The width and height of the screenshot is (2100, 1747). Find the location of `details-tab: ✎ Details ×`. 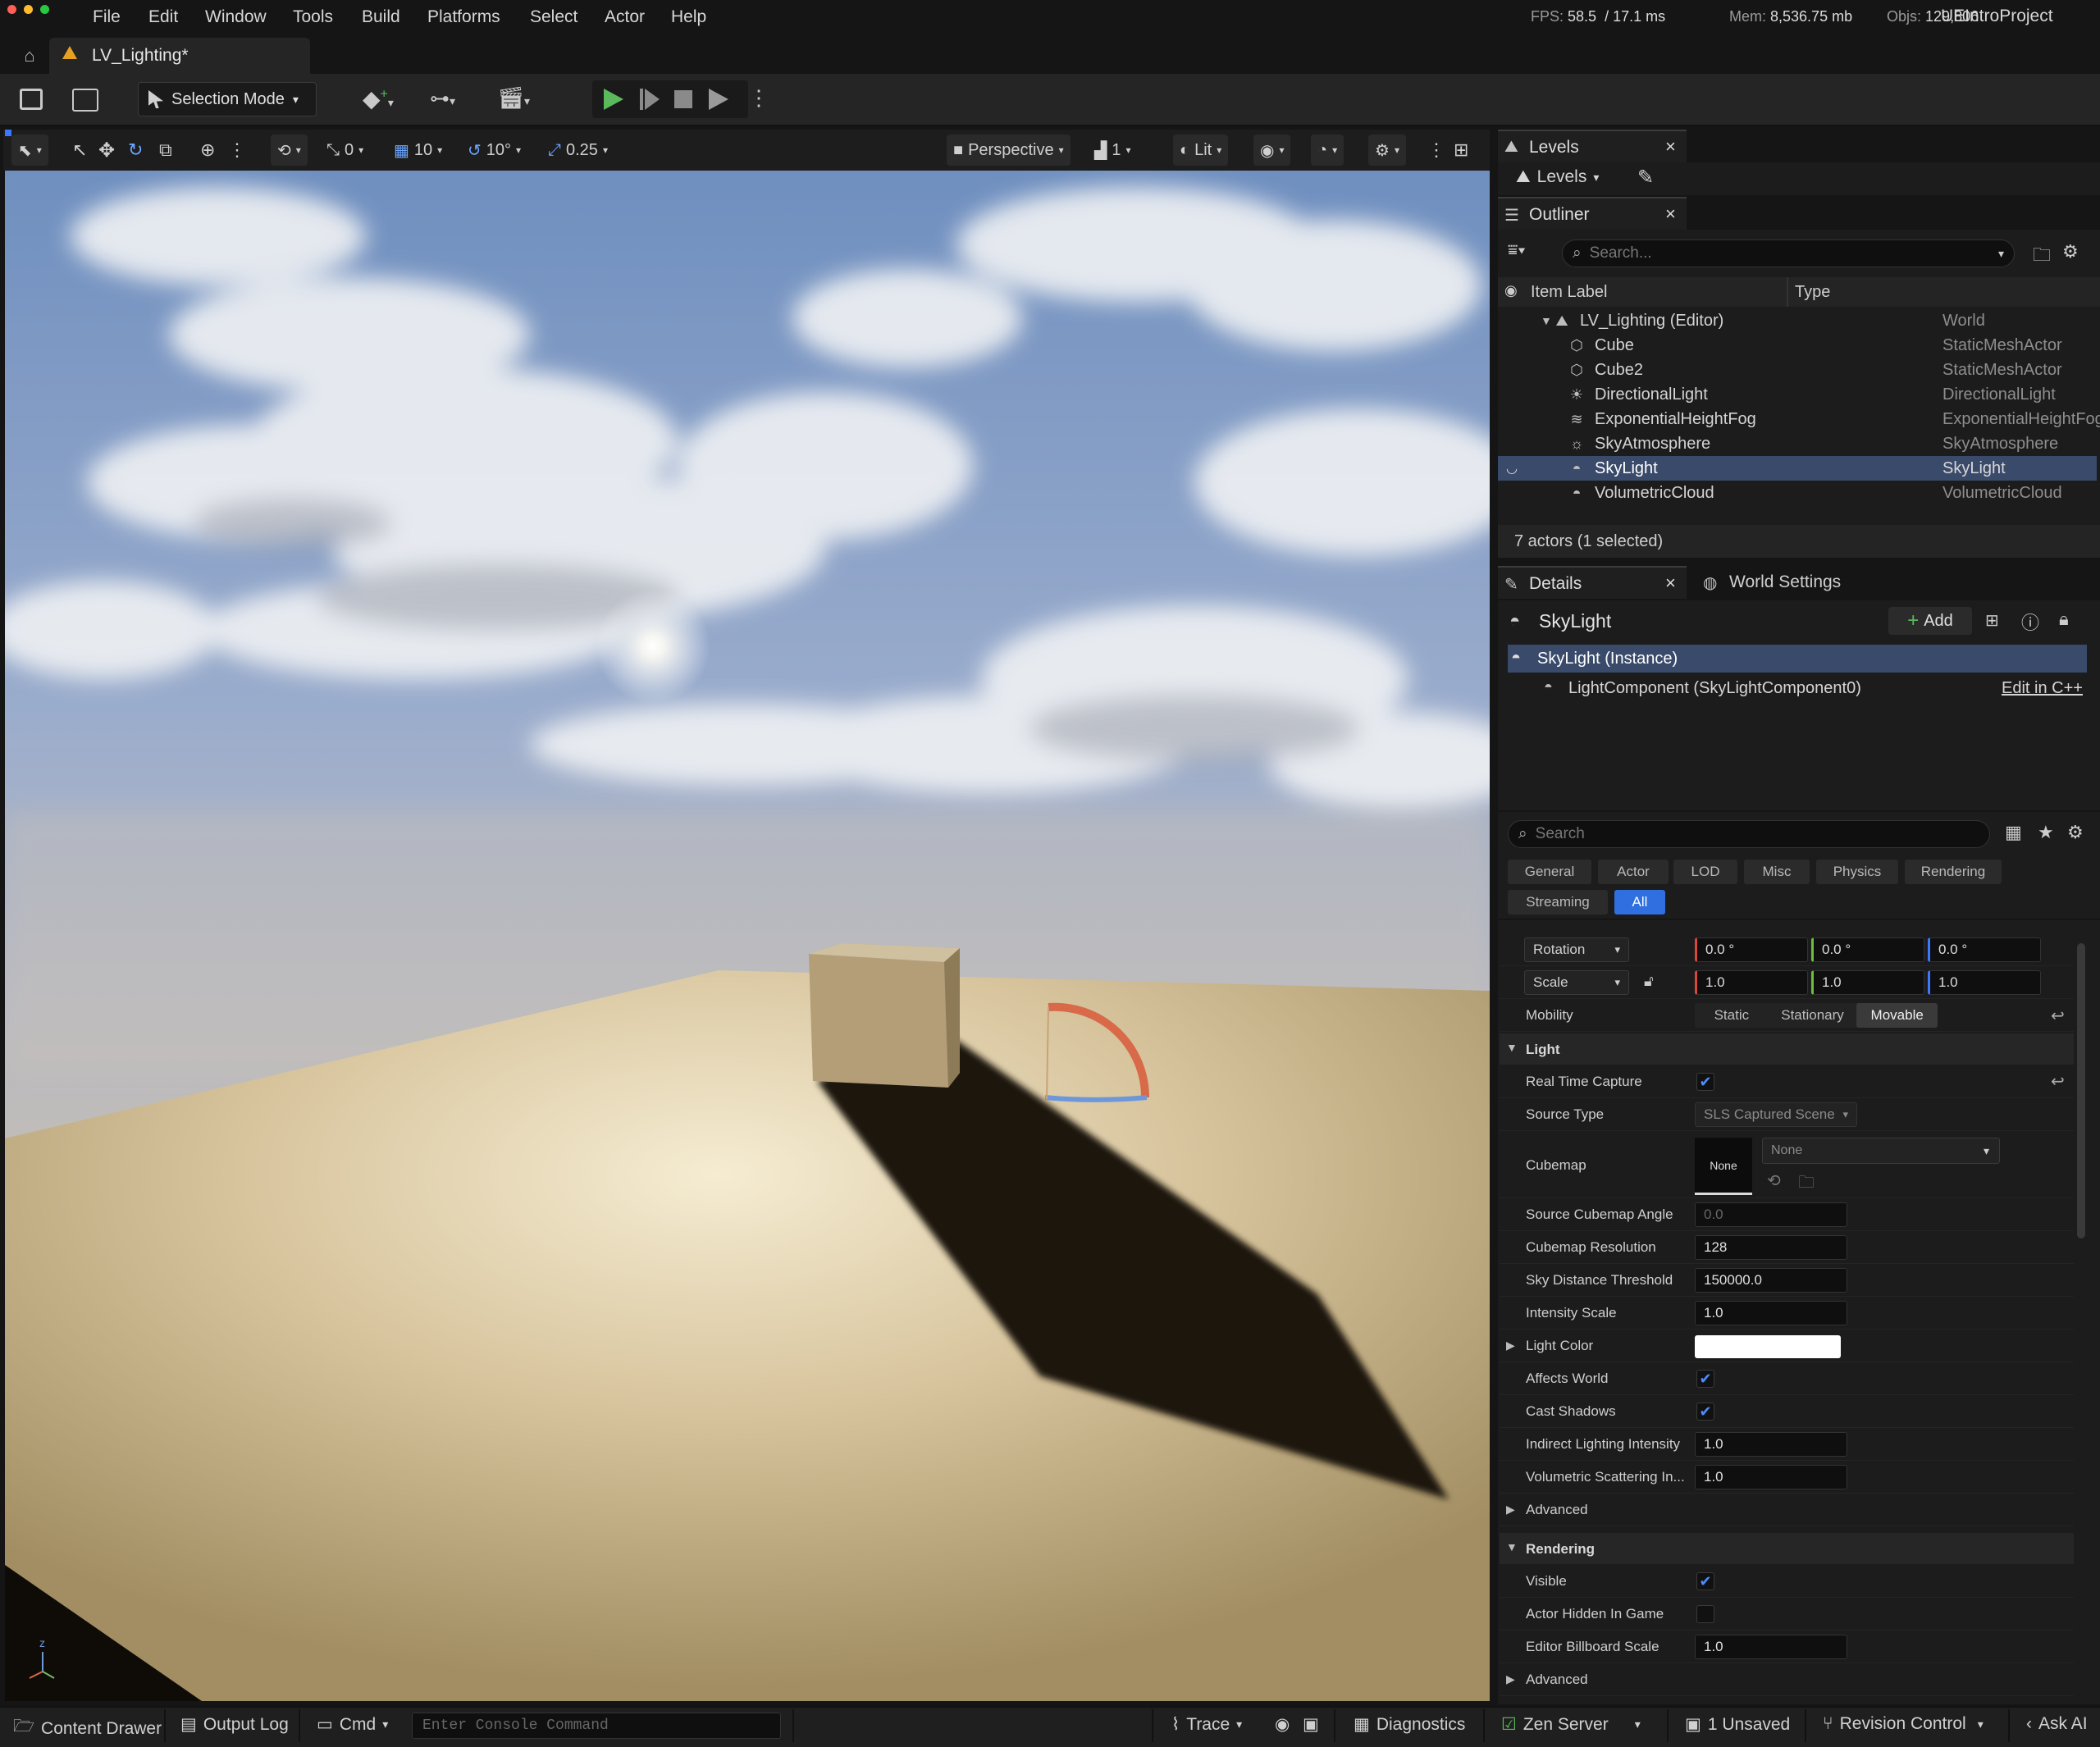

details-tab: ✎ Details × is located at coordinates (1593, 582).